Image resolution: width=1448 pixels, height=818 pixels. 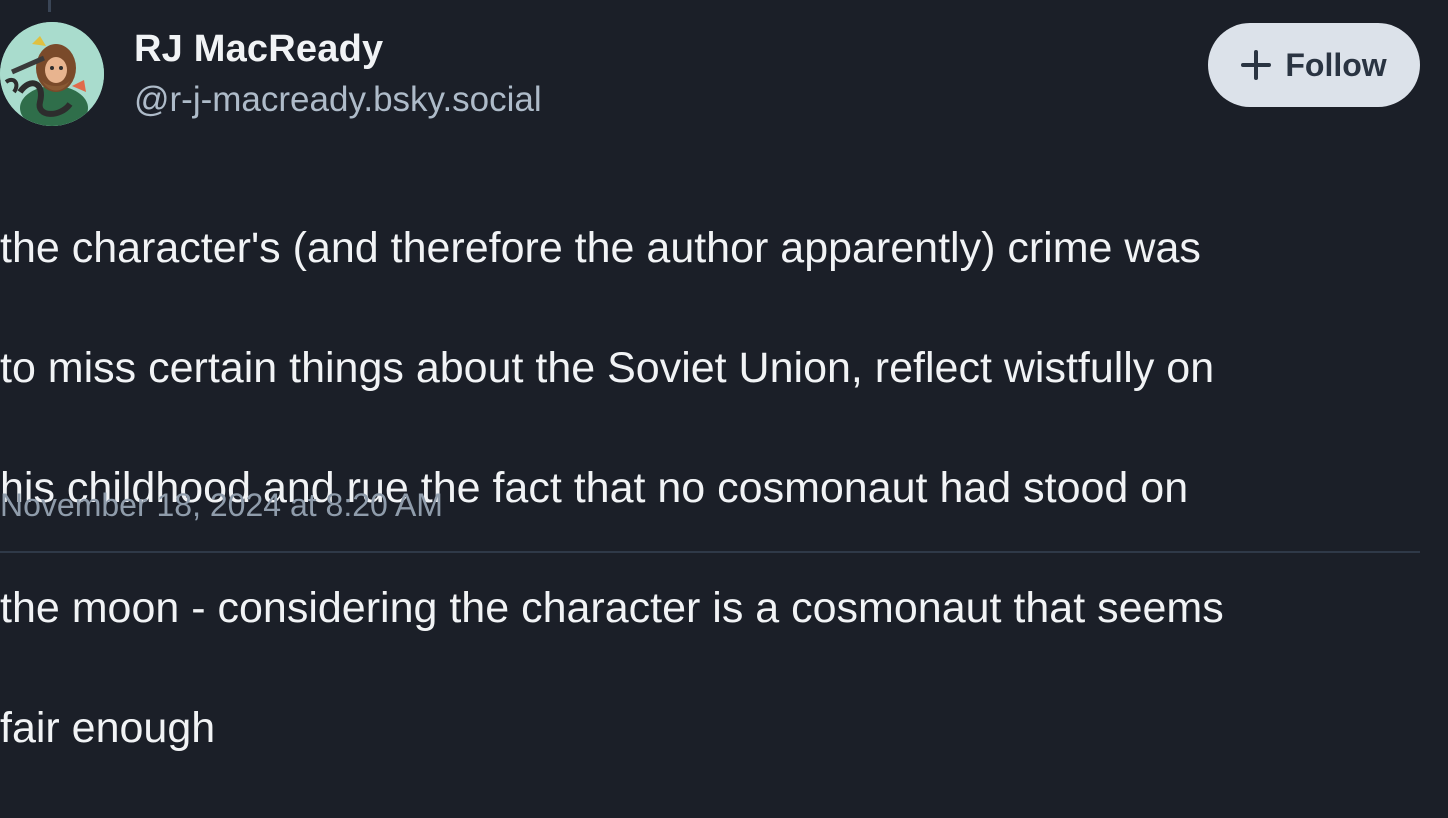 I want to click on thread-connector-line, so click(x=49, y=6).